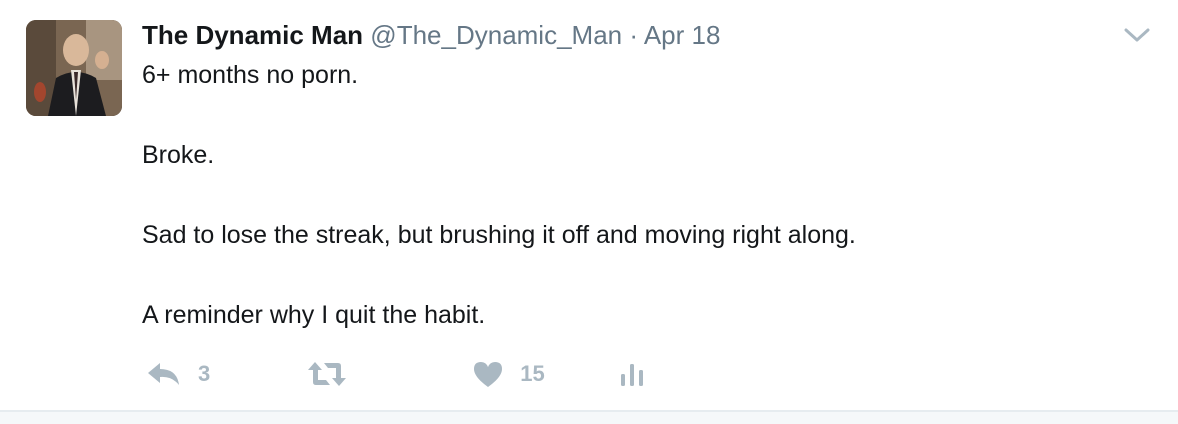 The image size is (1178, 424). I want to click on analytics-button, so click(632, 374).